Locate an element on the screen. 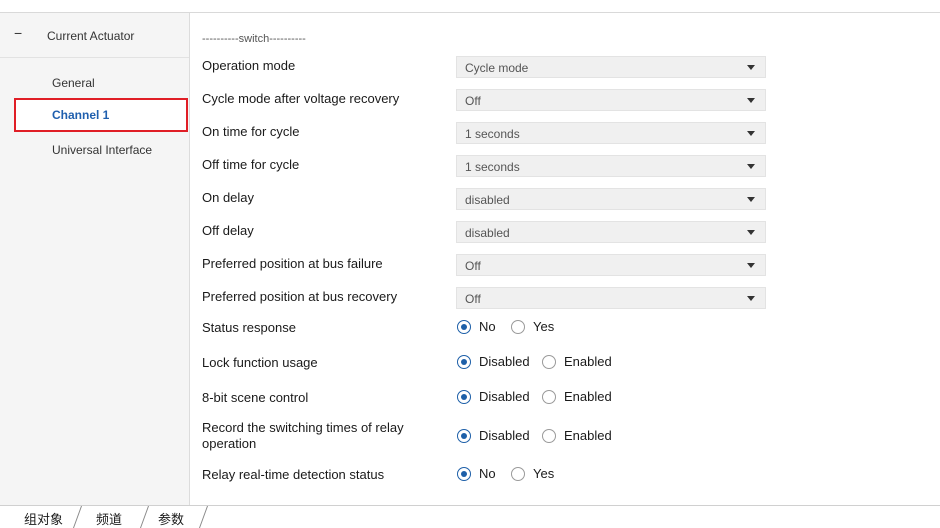 The height and width of the screenshot is (528, 940). tree-root-current-actuator: − Current Actuator is located at coordinates (94, 35).